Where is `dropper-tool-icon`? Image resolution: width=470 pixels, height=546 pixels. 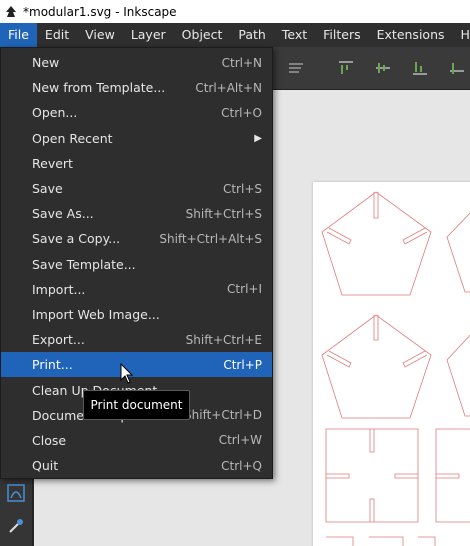
dropper-tool-icon is located at coordinates (16, 526).